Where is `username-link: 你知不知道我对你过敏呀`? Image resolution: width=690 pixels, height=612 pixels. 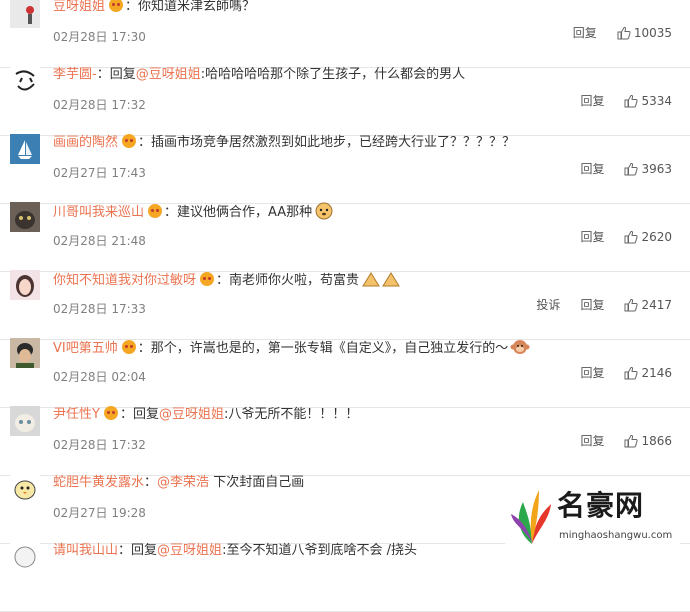
username-link: 你知不知道我对你过敏呀 is located at coordinates (124, 280).